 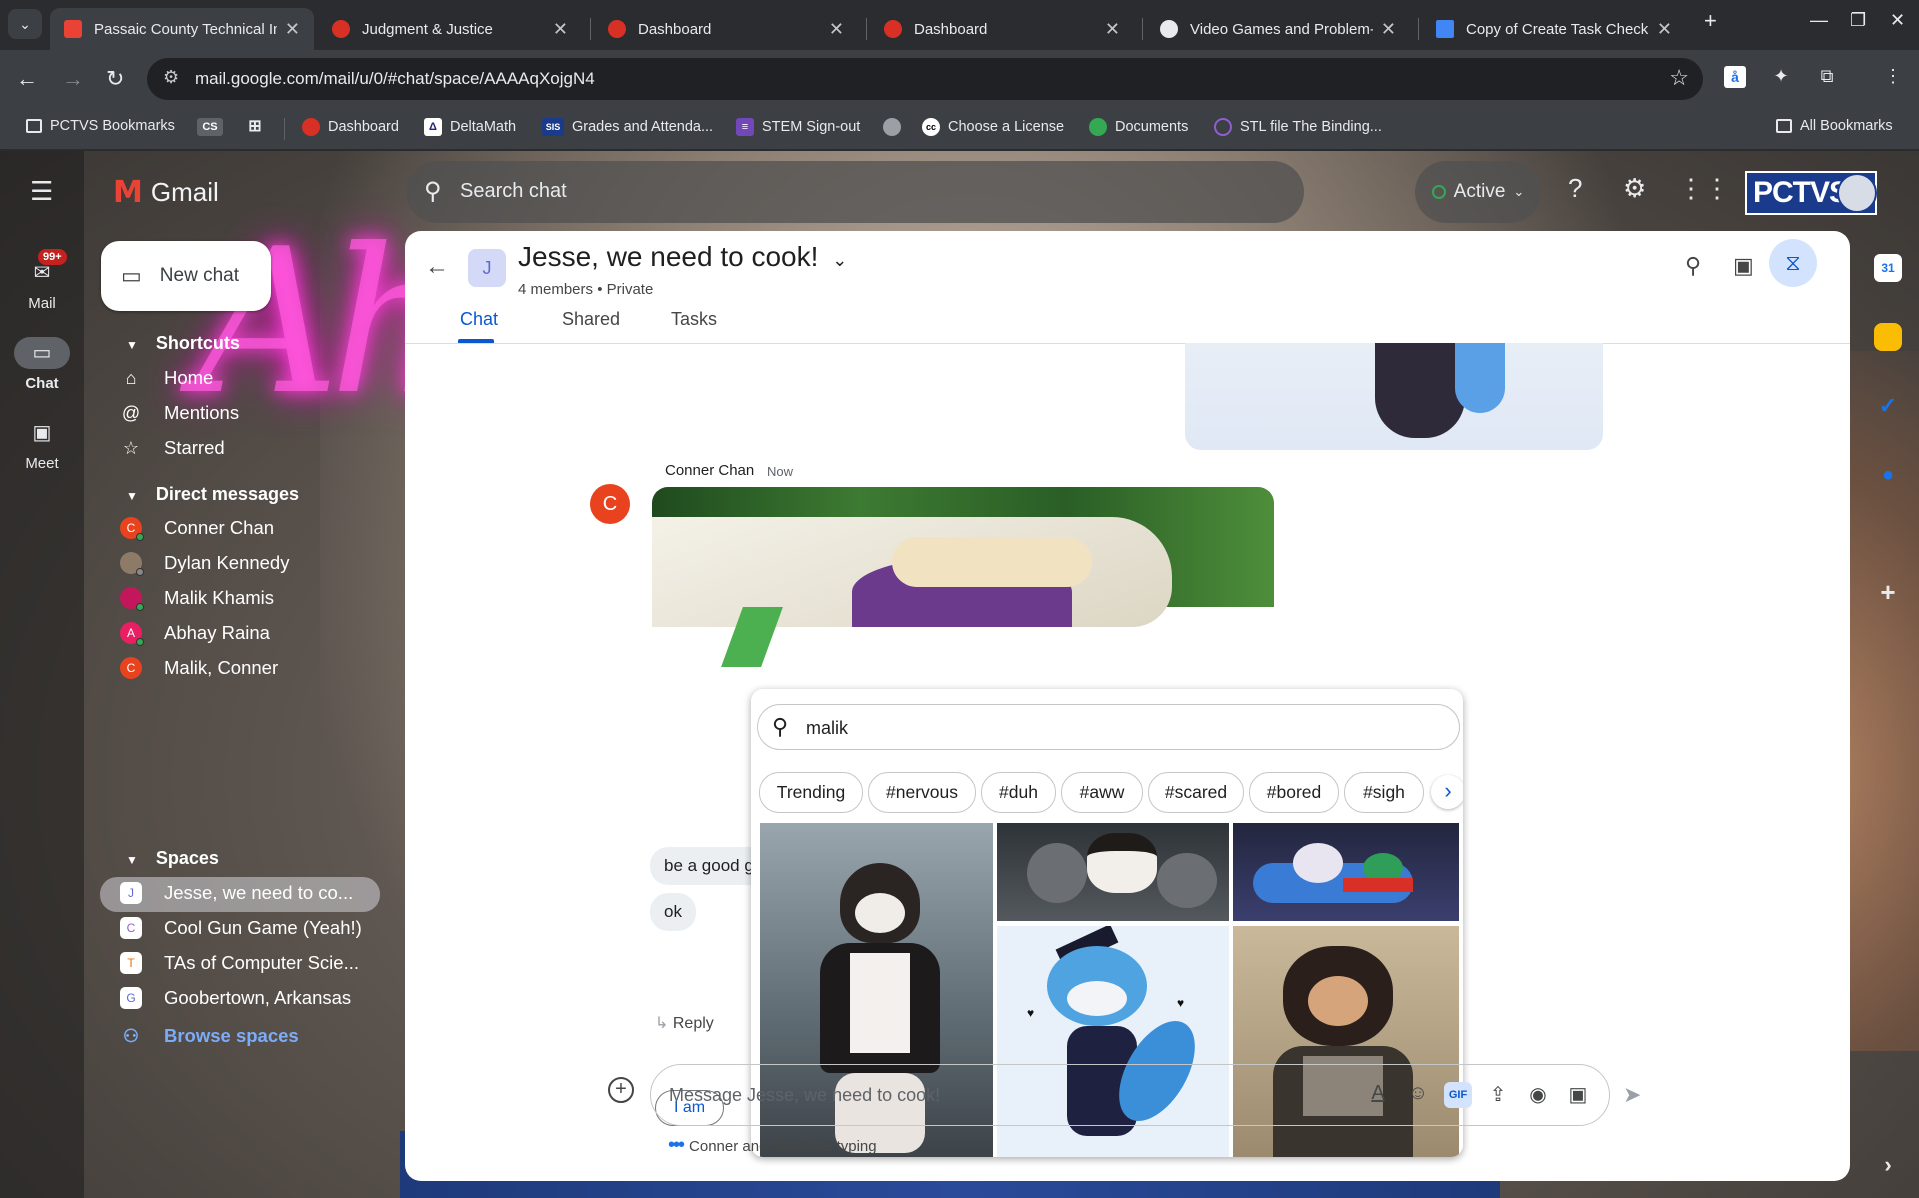 What do you see at coordinates (682, 257) in the screenshot?
I see `space-title-dropdown: Jesse, we need to cook! ⌄` at bounding box center [682, 257].